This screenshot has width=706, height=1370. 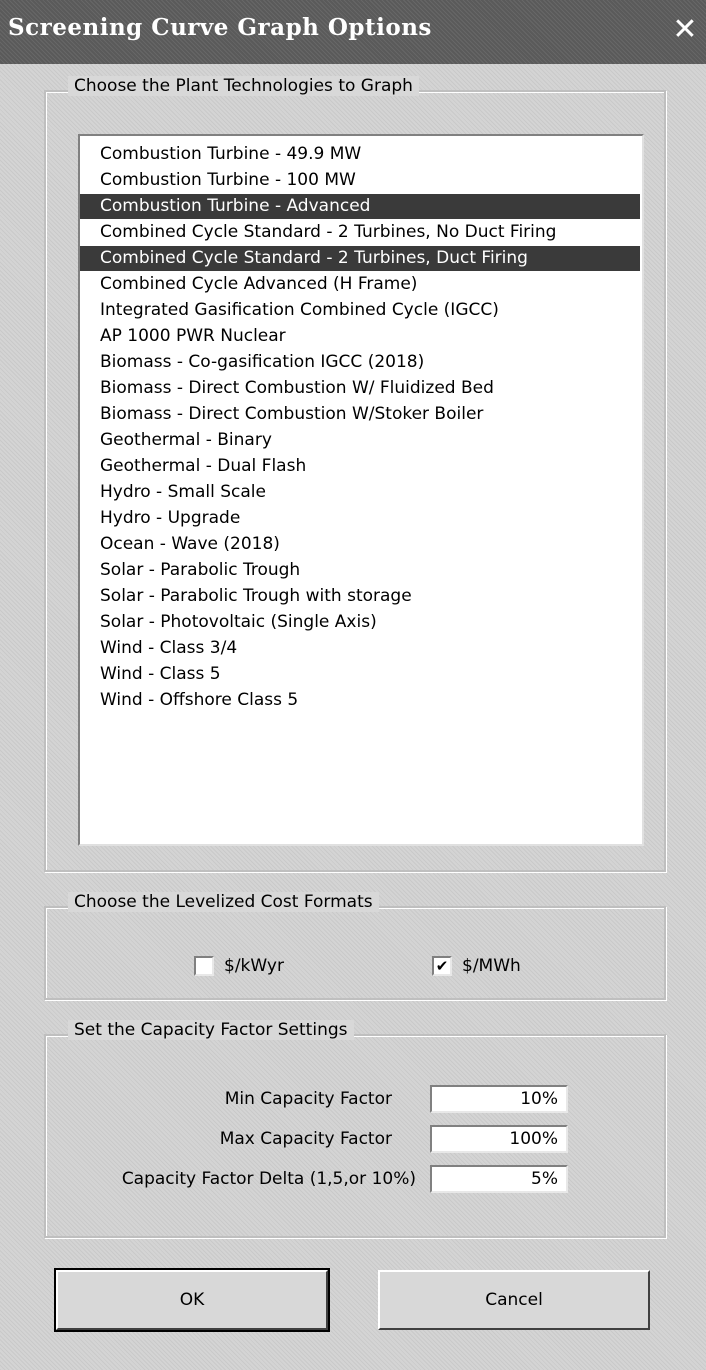 What do you see at coordinates (491, 966) in the screenshot?
I see `mwh-label: $/MWh` at bounding box center [491, 966].